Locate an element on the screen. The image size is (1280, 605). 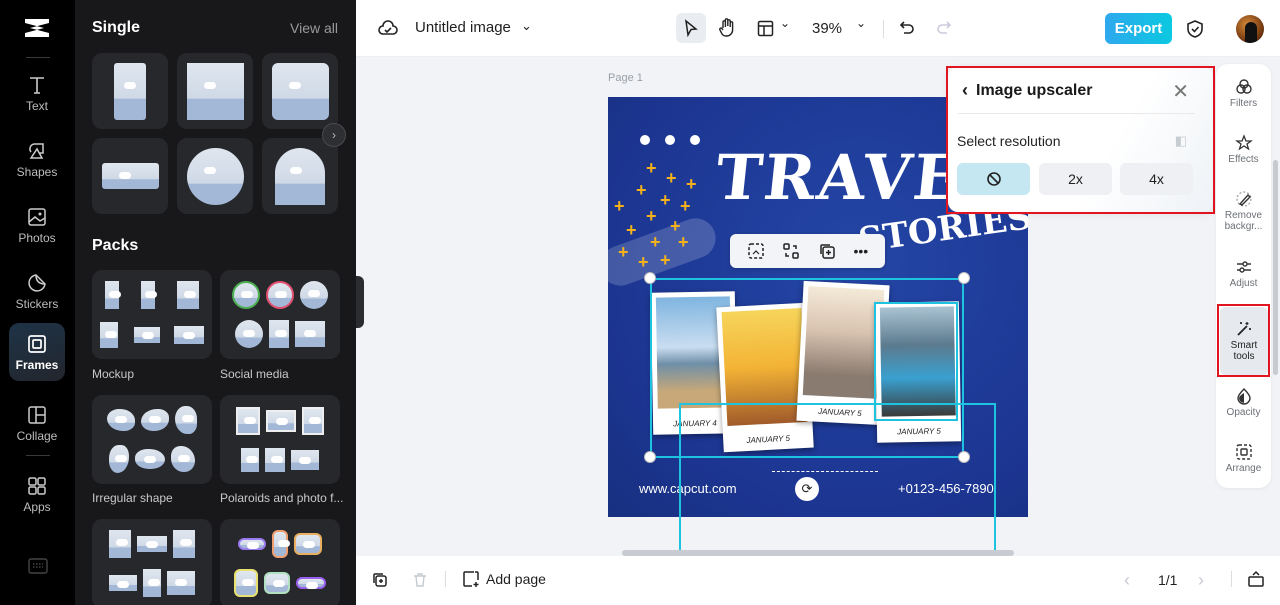
user-avatar is located at coordinates (1250, 29).